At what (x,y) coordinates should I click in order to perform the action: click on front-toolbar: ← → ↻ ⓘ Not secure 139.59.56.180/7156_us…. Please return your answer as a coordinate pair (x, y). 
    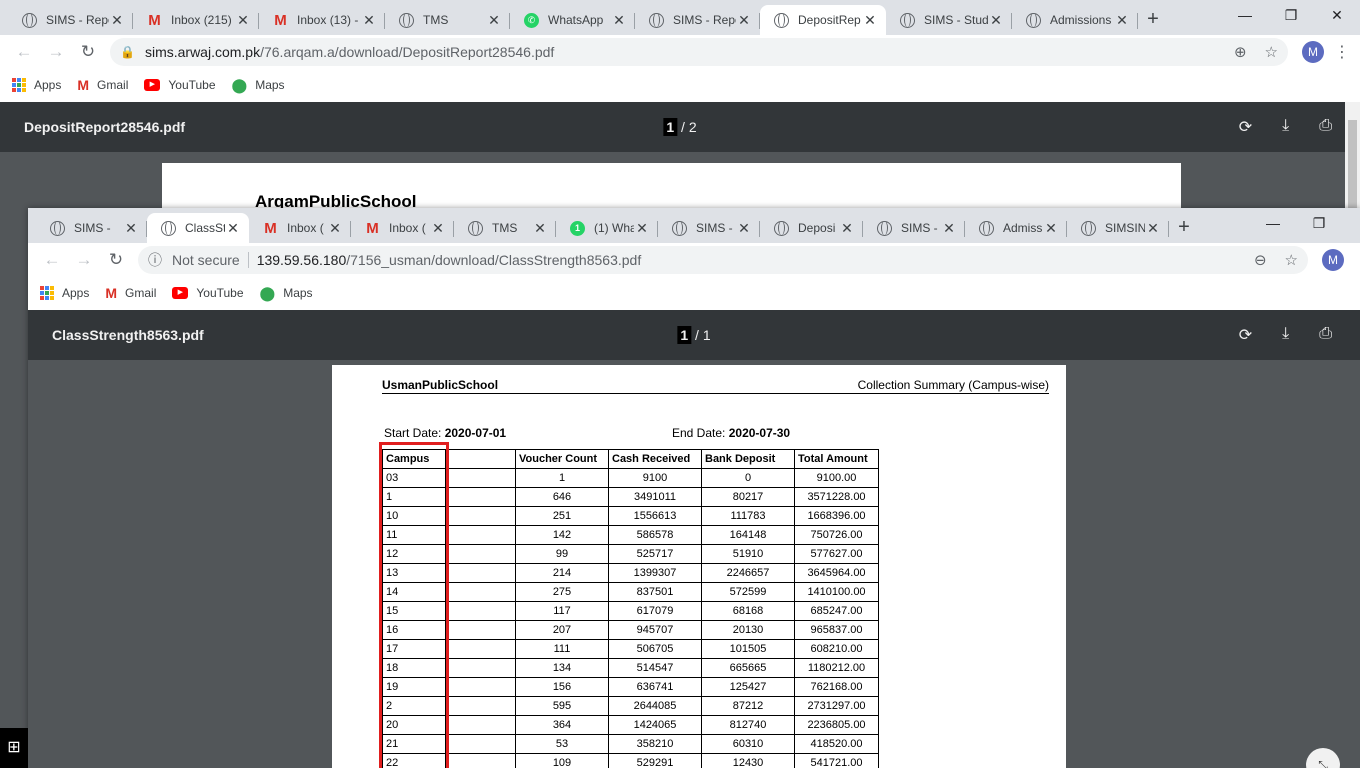
    Looking at the image, I should click on (694, 259).